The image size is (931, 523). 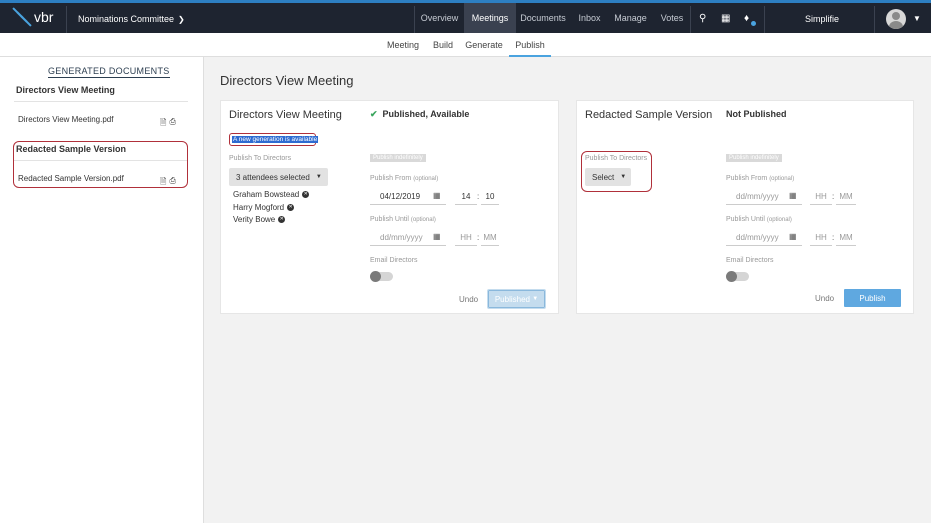 I want to click on dropdown-value: 3 attendees selected, so click(x=273, y=177).